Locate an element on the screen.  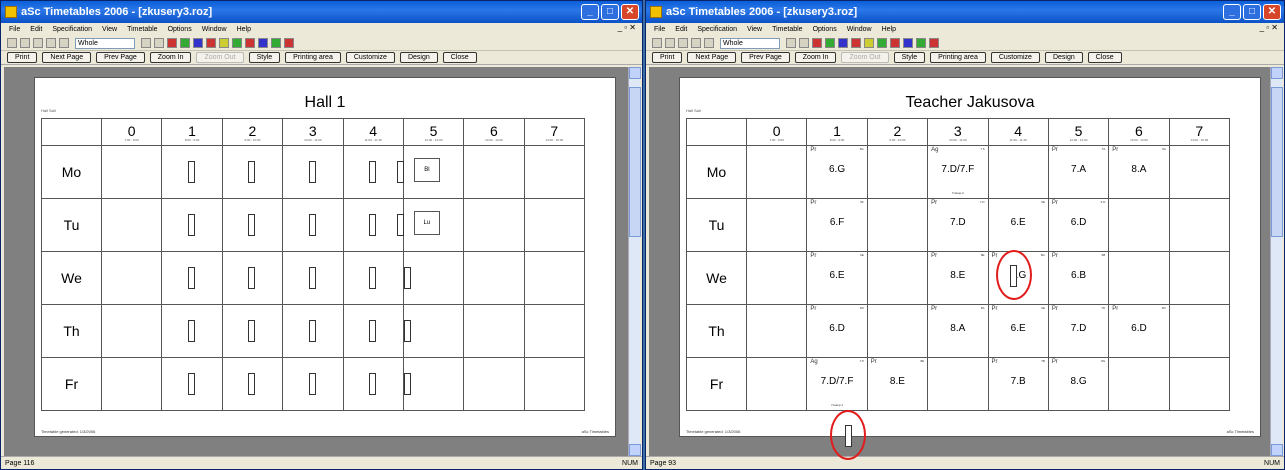
save-icon is located at coordinates (683, 43).